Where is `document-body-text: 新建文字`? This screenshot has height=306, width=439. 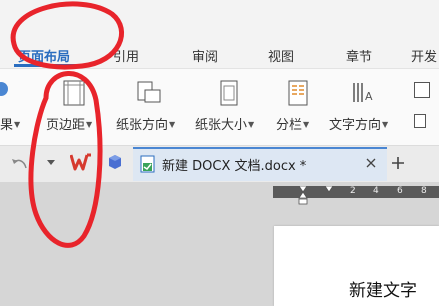 document-body-text: 新建文字 is located at coordinates (383, 288).